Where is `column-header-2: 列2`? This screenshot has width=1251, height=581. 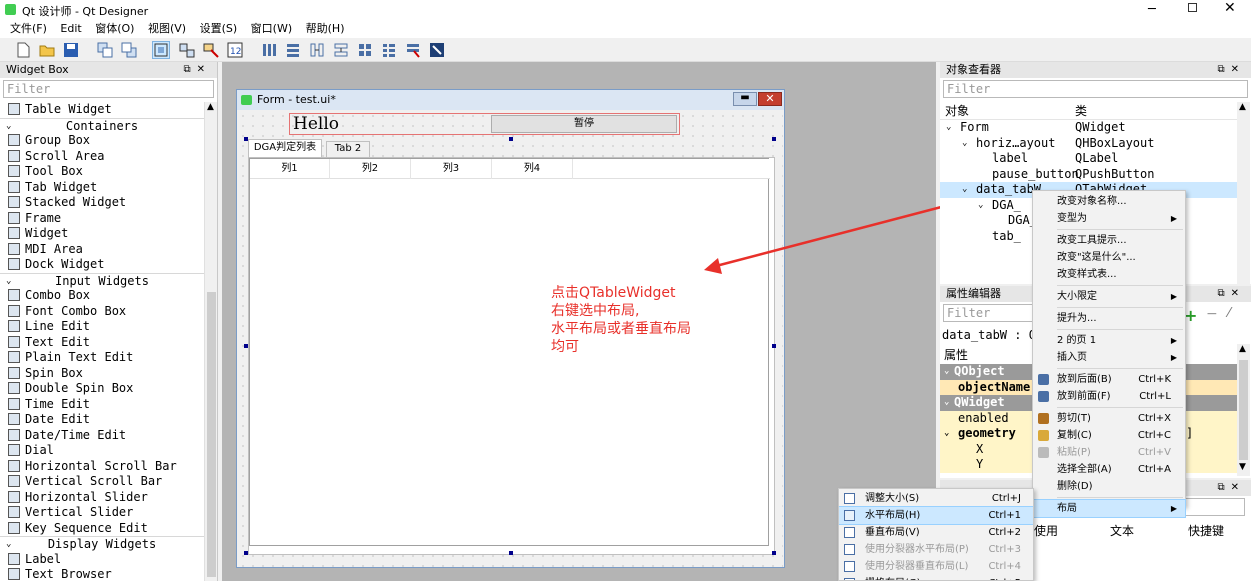
column-header-2: 列2 is located at coordinates (370, 169).